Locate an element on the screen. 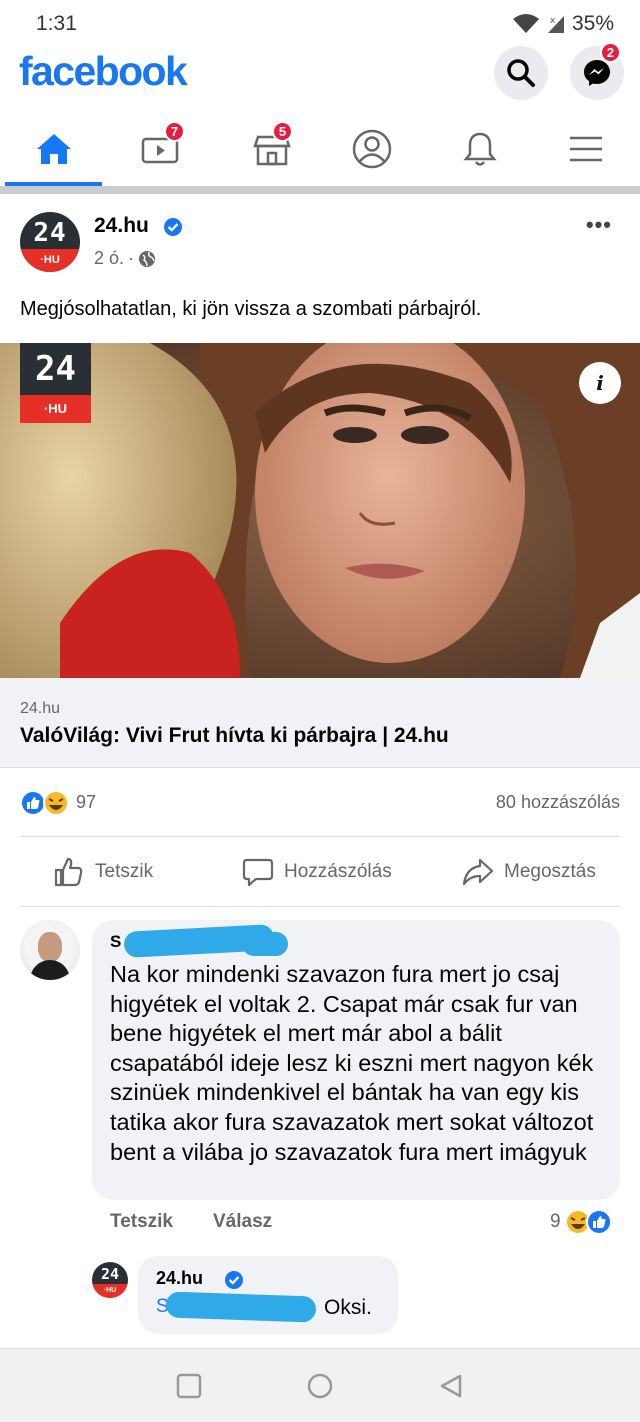  status-time: 1:31 is located at coordinates (56, 23).